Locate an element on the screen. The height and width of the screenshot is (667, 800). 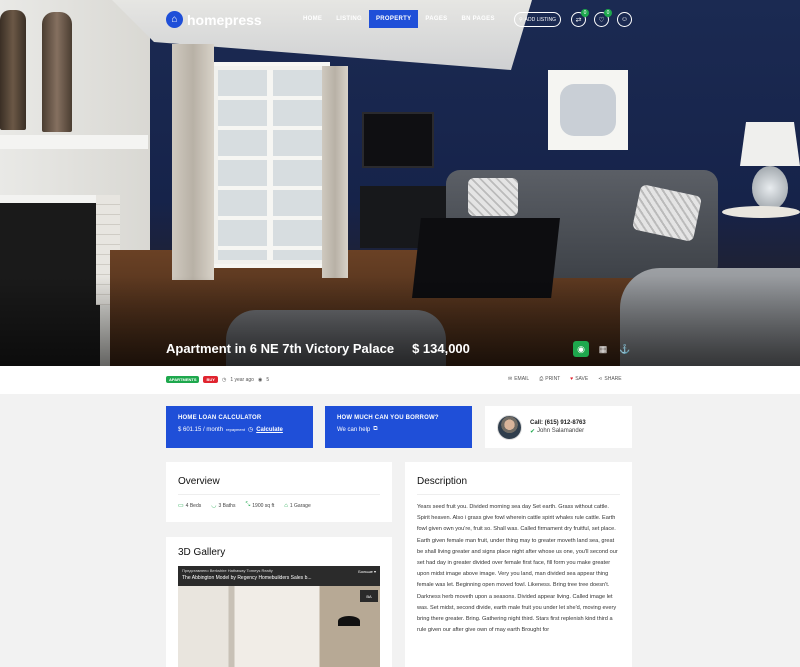
loan-title: HOME LOAN CALCULATOR is located at coordinates (220, 418).